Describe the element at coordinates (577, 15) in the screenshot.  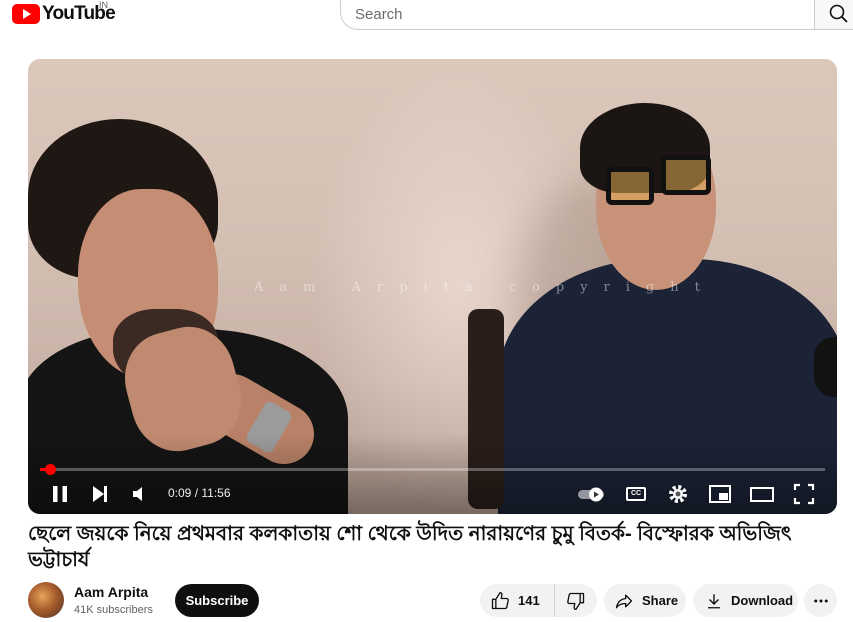
I see `search-input: Search` at that location.